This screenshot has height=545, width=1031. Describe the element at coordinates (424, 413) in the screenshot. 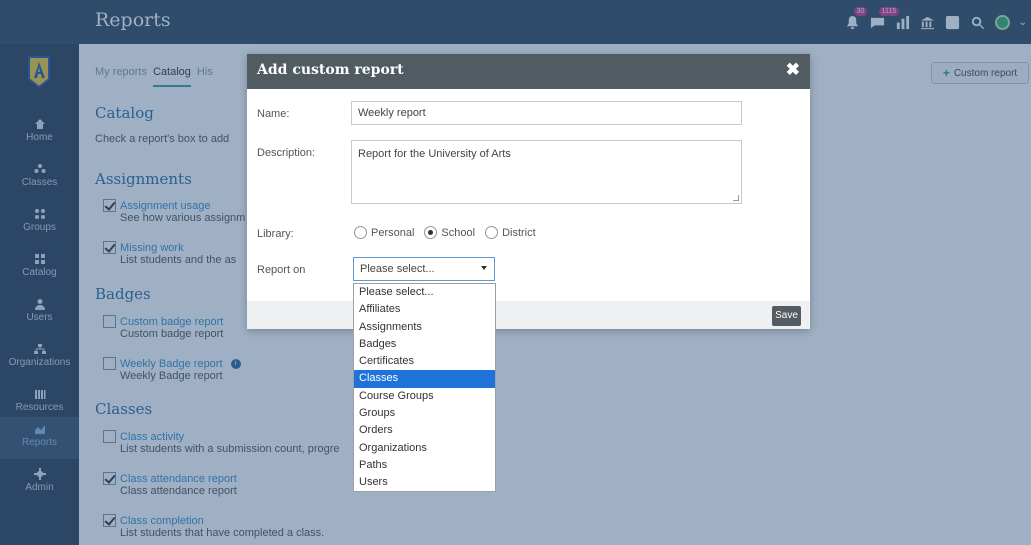

I see `option-groups: Groups` at that location.